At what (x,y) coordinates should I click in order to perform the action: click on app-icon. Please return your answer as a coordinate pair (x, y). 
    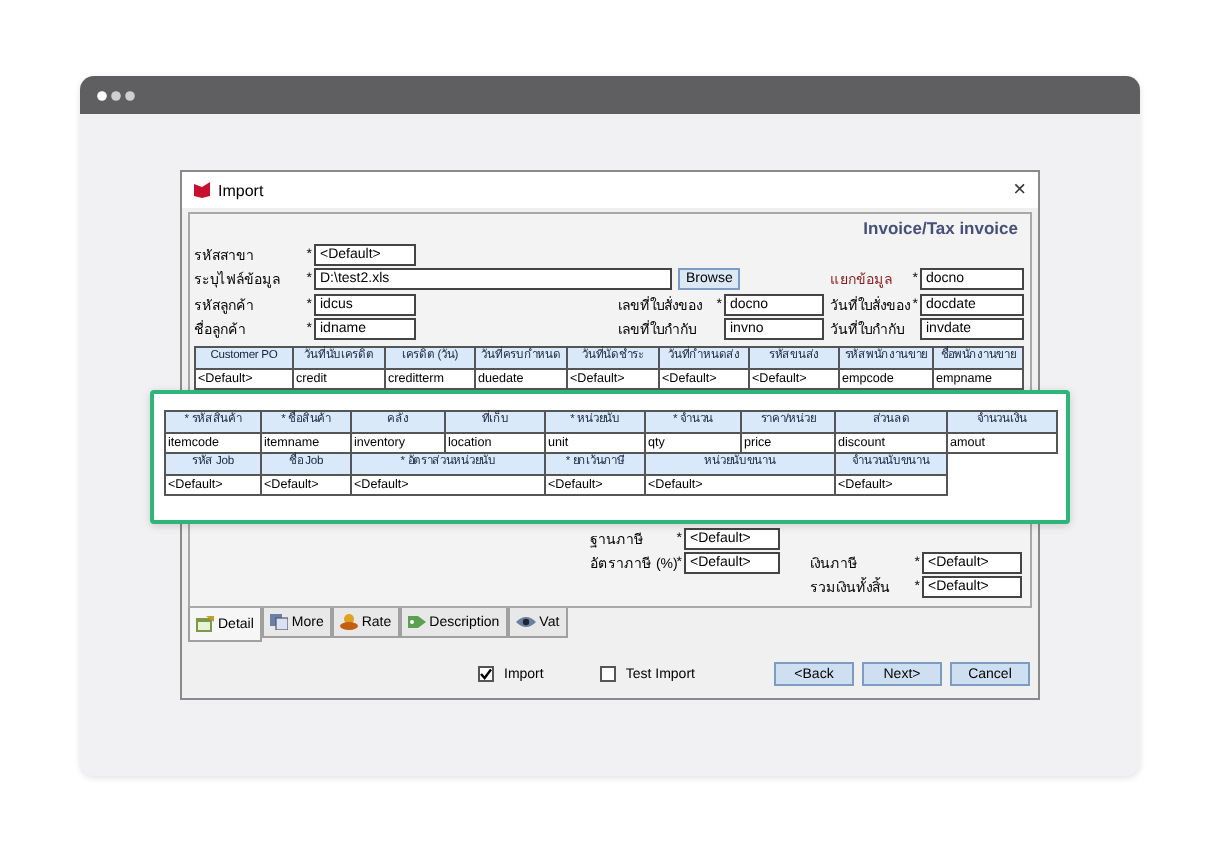
    Looking at the image, I should click on (202, 190).